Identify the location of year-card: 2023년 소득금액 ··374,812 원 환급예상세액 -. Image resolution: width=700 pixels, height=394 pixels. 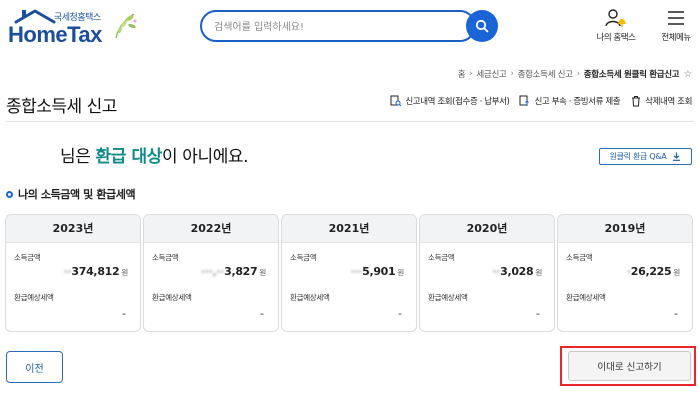
(73, 273).